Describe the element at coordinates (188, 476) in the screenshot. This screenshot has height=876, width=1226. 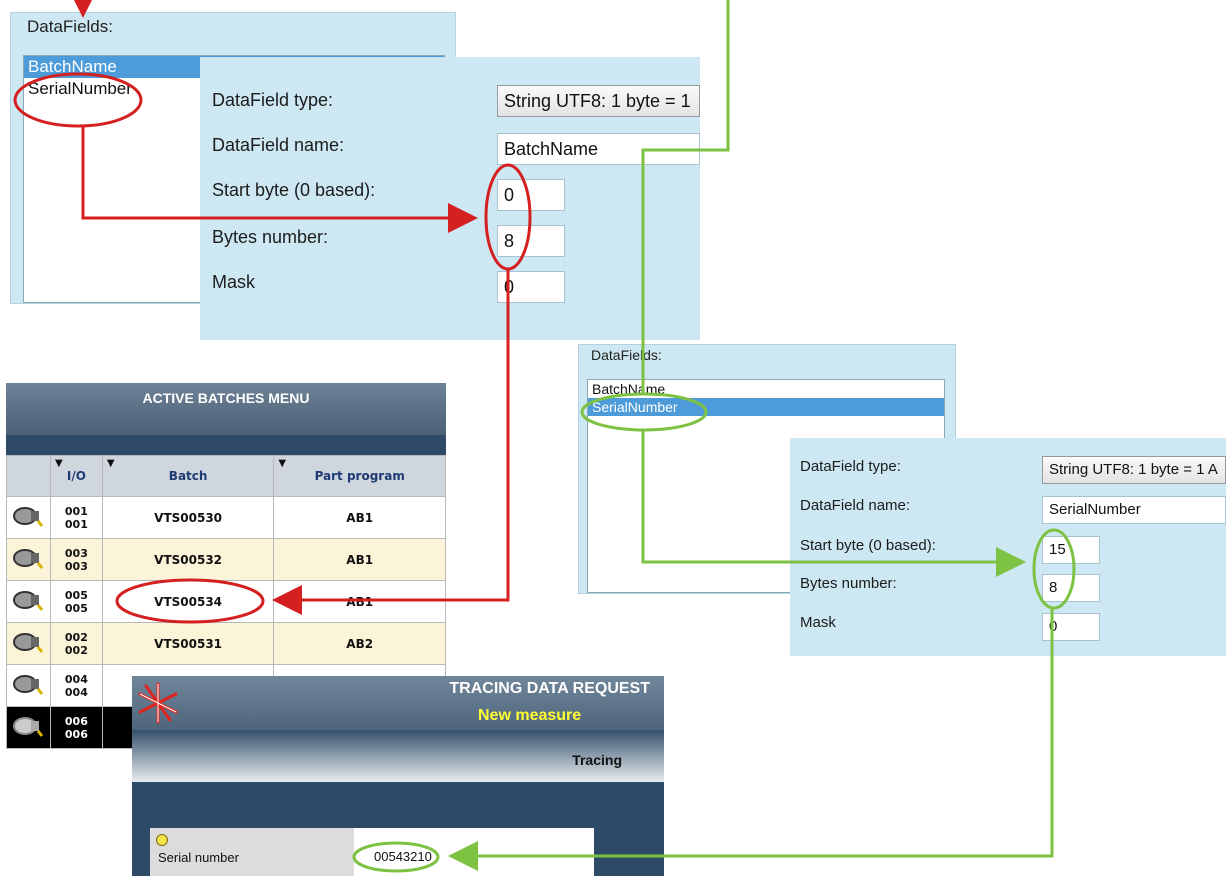
I see `column-header-batch: ▼ Batch` at that location.